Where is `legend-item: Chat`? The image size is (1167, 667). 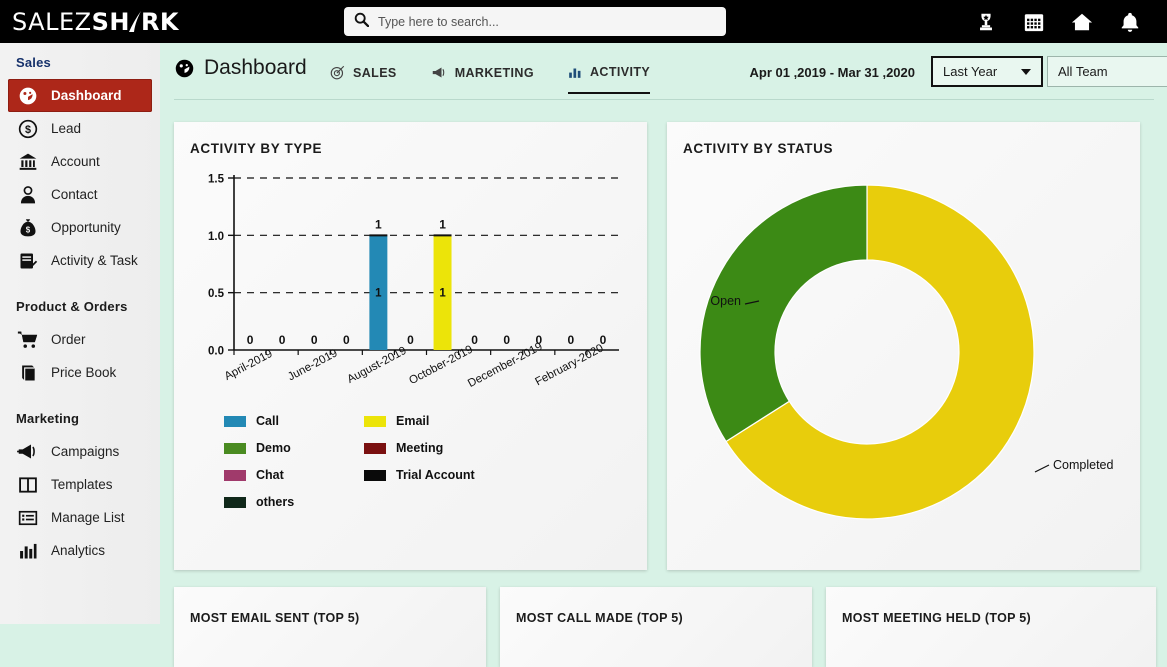
legend-item: Chat is located at coordinates (294, 475).